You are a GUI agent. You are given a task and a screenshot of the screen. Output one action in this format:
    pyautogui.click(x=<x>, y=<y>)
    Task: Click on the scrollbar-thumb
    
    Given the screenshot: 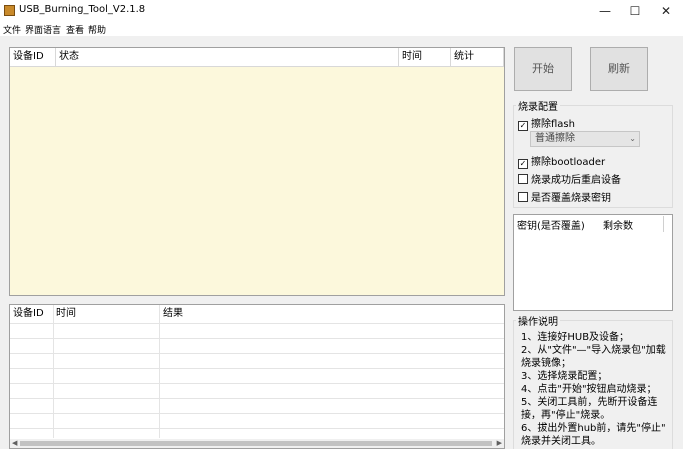 What is the action you would take?
    pyautogui.click(x=256, y=443)
    